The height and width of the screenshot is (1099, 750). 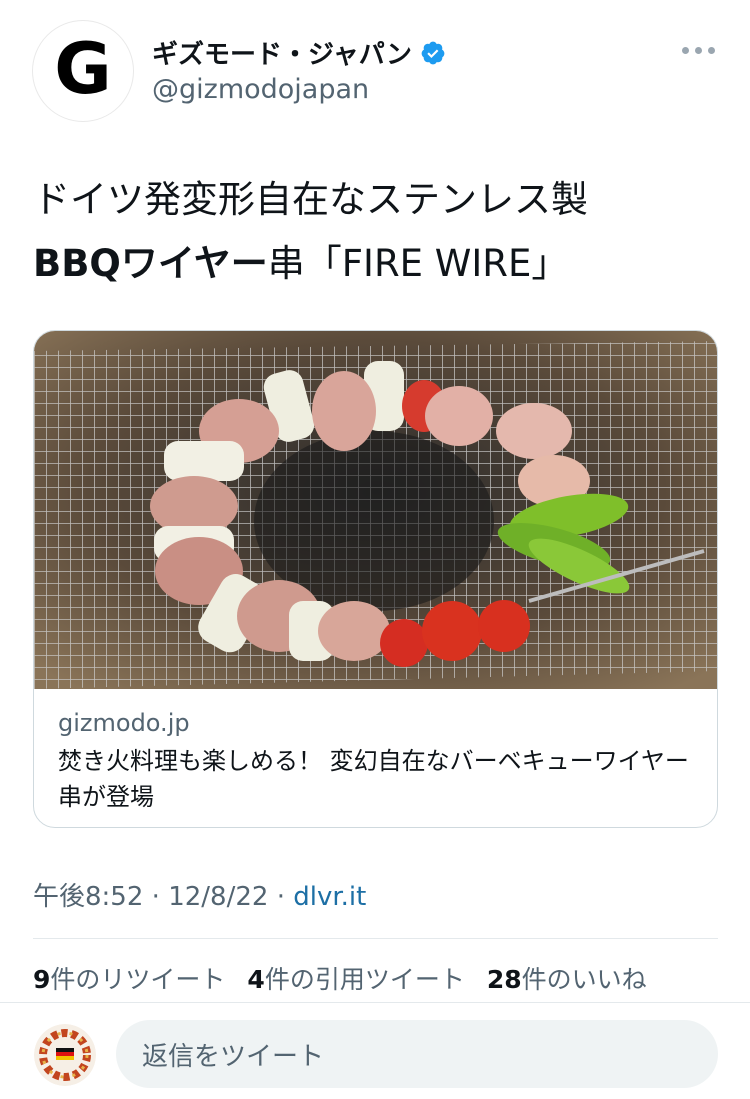 I want to click on tweet-line-2: BBQワイヤー串「FIRE WIRE」, so click(x=378, y=264).